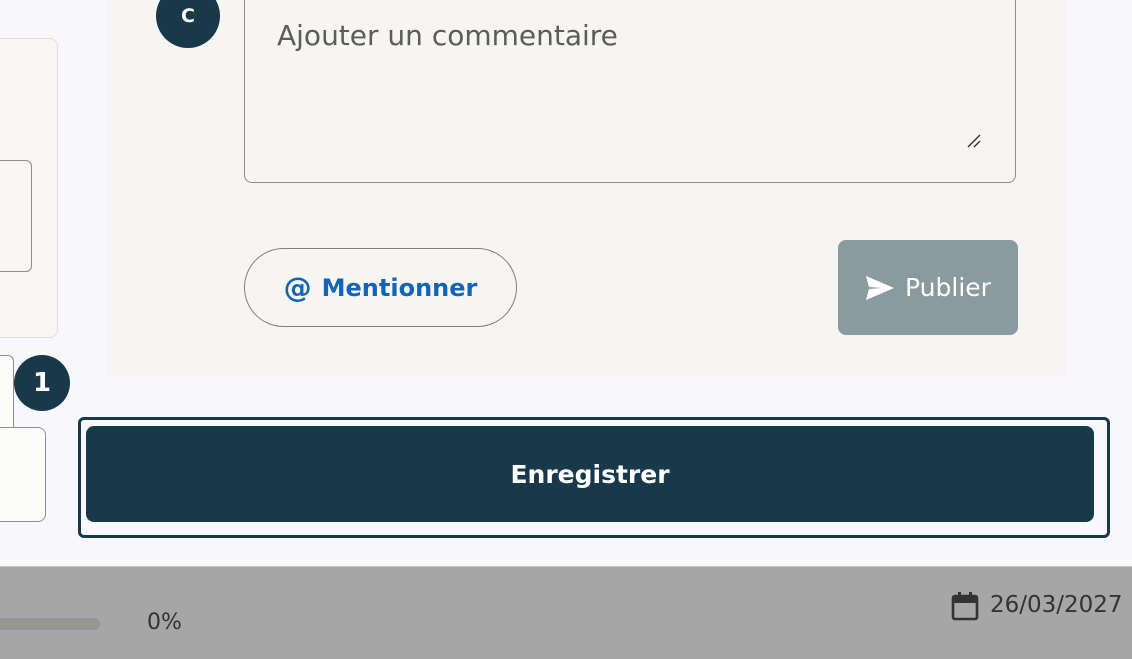 The width and height of the screenshot is (1132, 659). What do you see at coordinates (1056, 605) in the screenshot?
I see `due-date: 26/03/2027` at bounding box center [1056, 605].